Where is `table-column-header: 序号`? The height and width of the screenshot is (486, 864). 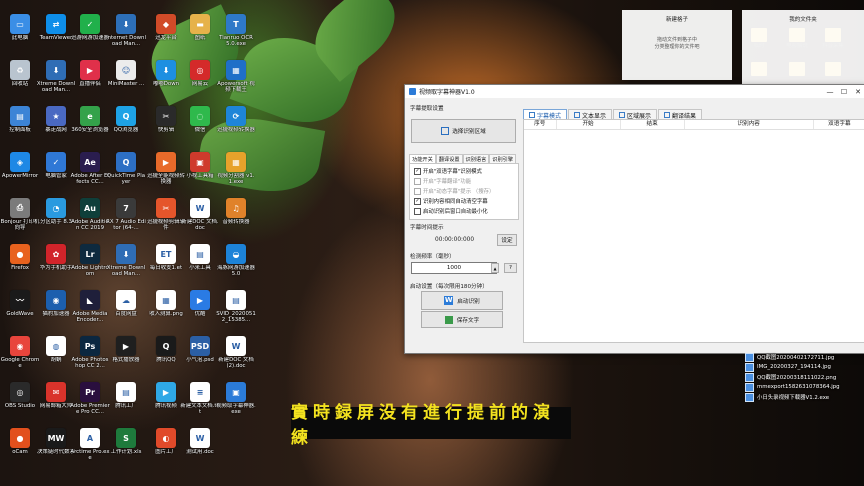 table-column-header: 序号 is located at coordinates (540, 124).